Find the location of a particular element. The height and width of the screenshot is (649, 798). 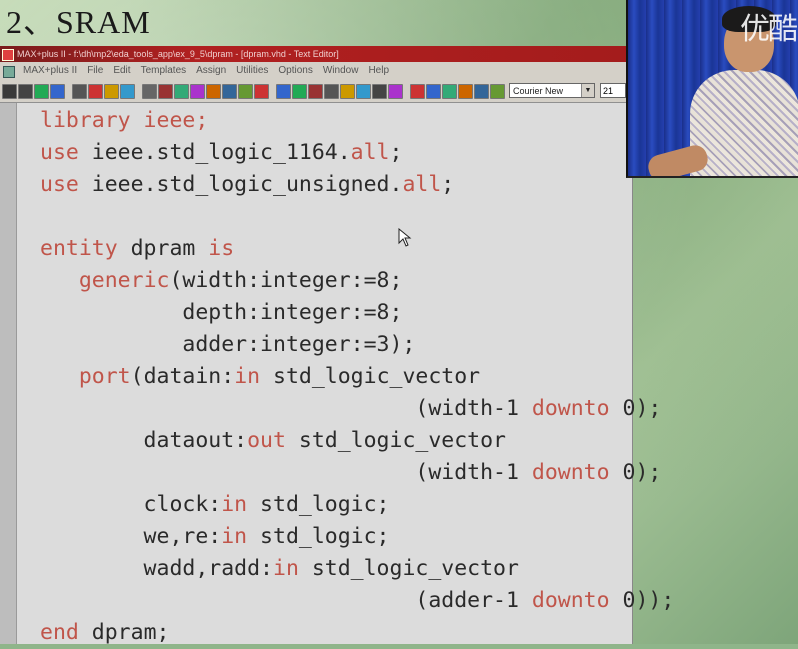

menu-item: Help is located at coordinates (378, 71).